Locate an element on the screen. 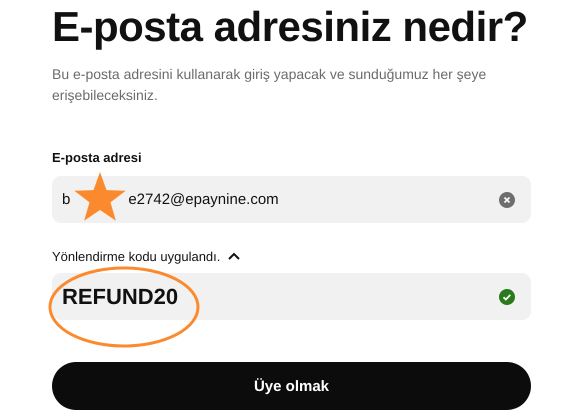 This screenshot has height=415, width=586. email-field: b e2742@epaynine.com is located at coordinates (291, 199).